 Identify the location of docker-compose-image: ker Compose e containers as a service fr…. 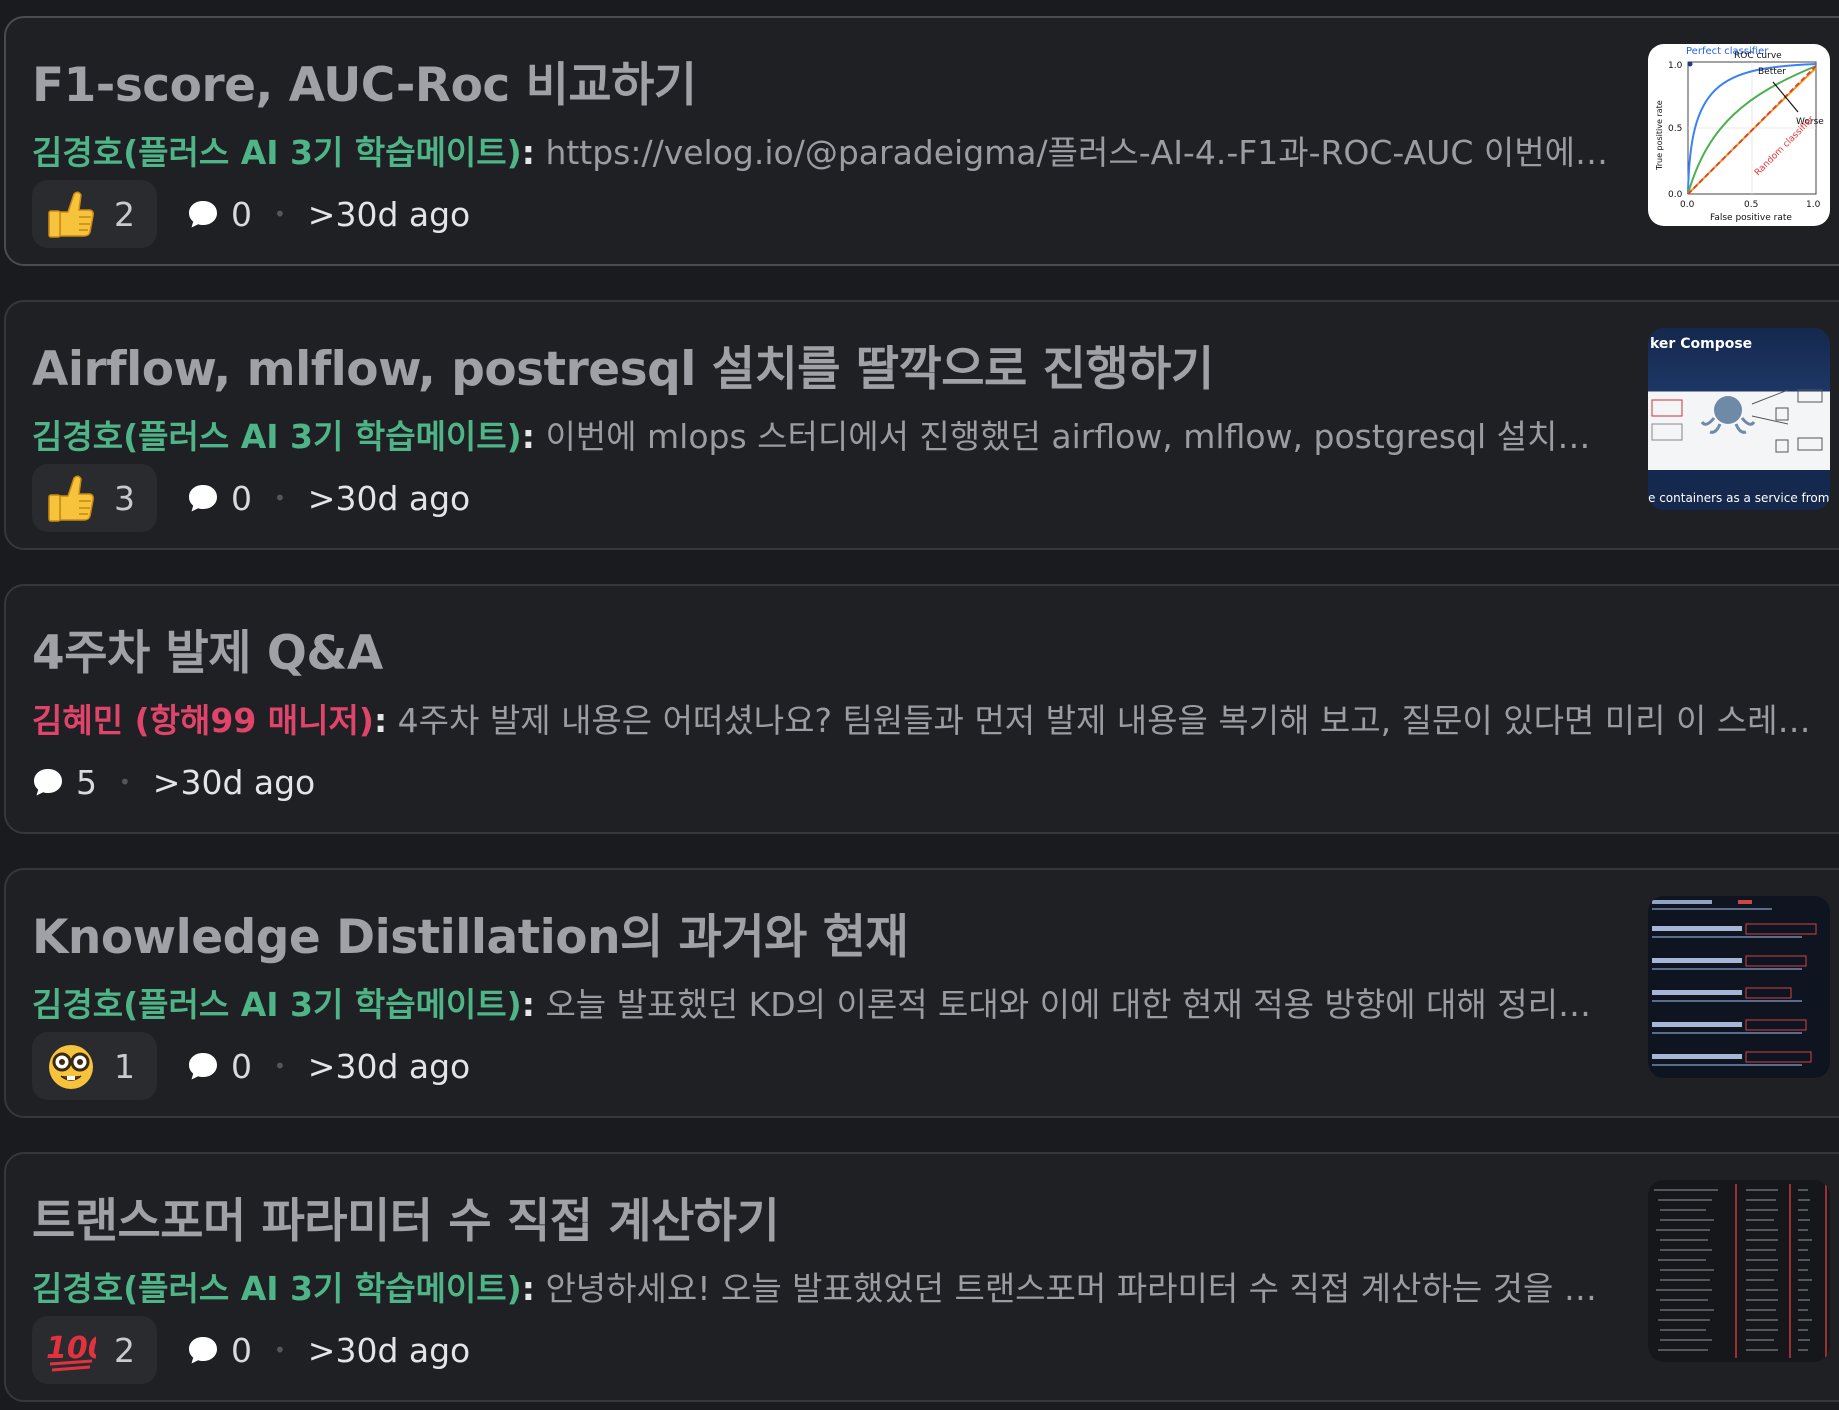
(1738, 420).